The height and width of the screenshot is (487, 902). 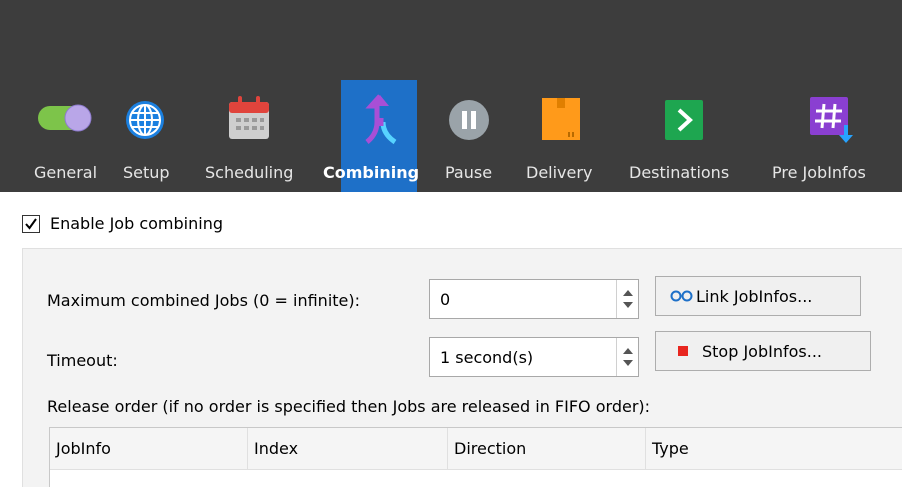 What do you see at coordinates (833, 96) in the screenshot?
I see `tab-pre-jobinfos: Pre JobInfos` at bounding box center [833, 96].